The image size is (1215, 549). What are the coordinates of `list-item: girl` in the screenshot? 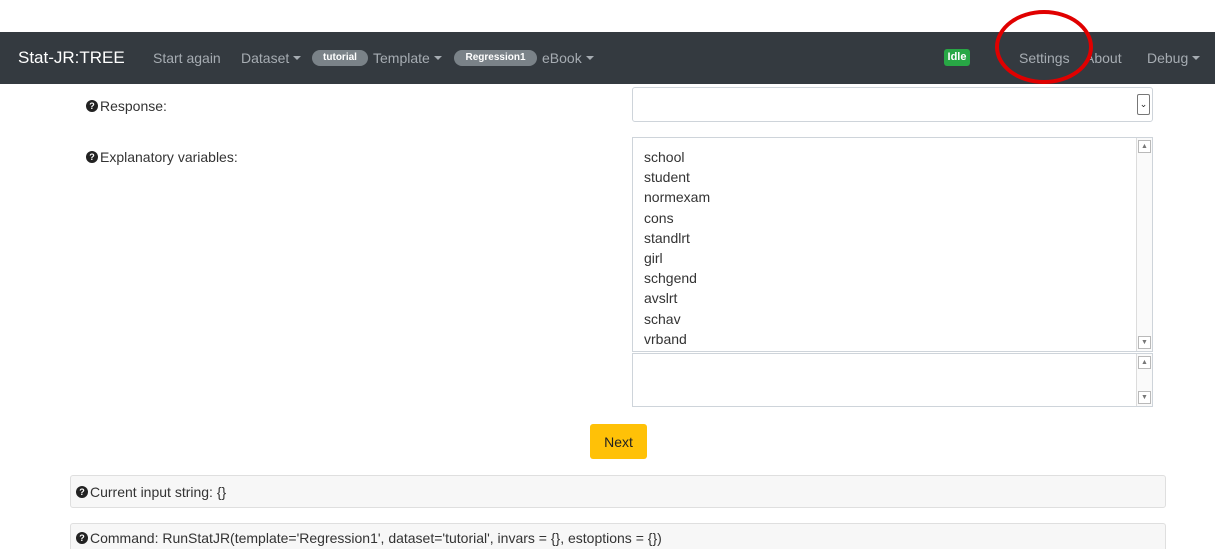 It's located at (677, 258).